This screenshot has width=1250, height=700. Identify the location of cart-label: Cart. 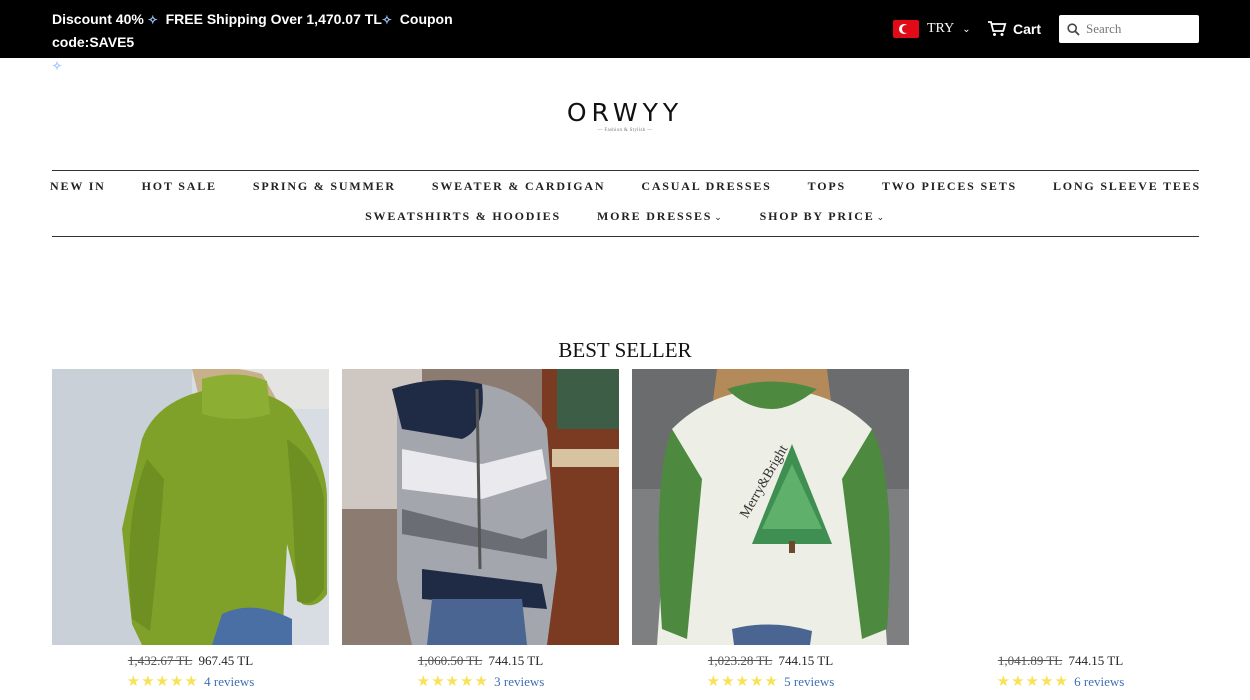
(1027, 29).